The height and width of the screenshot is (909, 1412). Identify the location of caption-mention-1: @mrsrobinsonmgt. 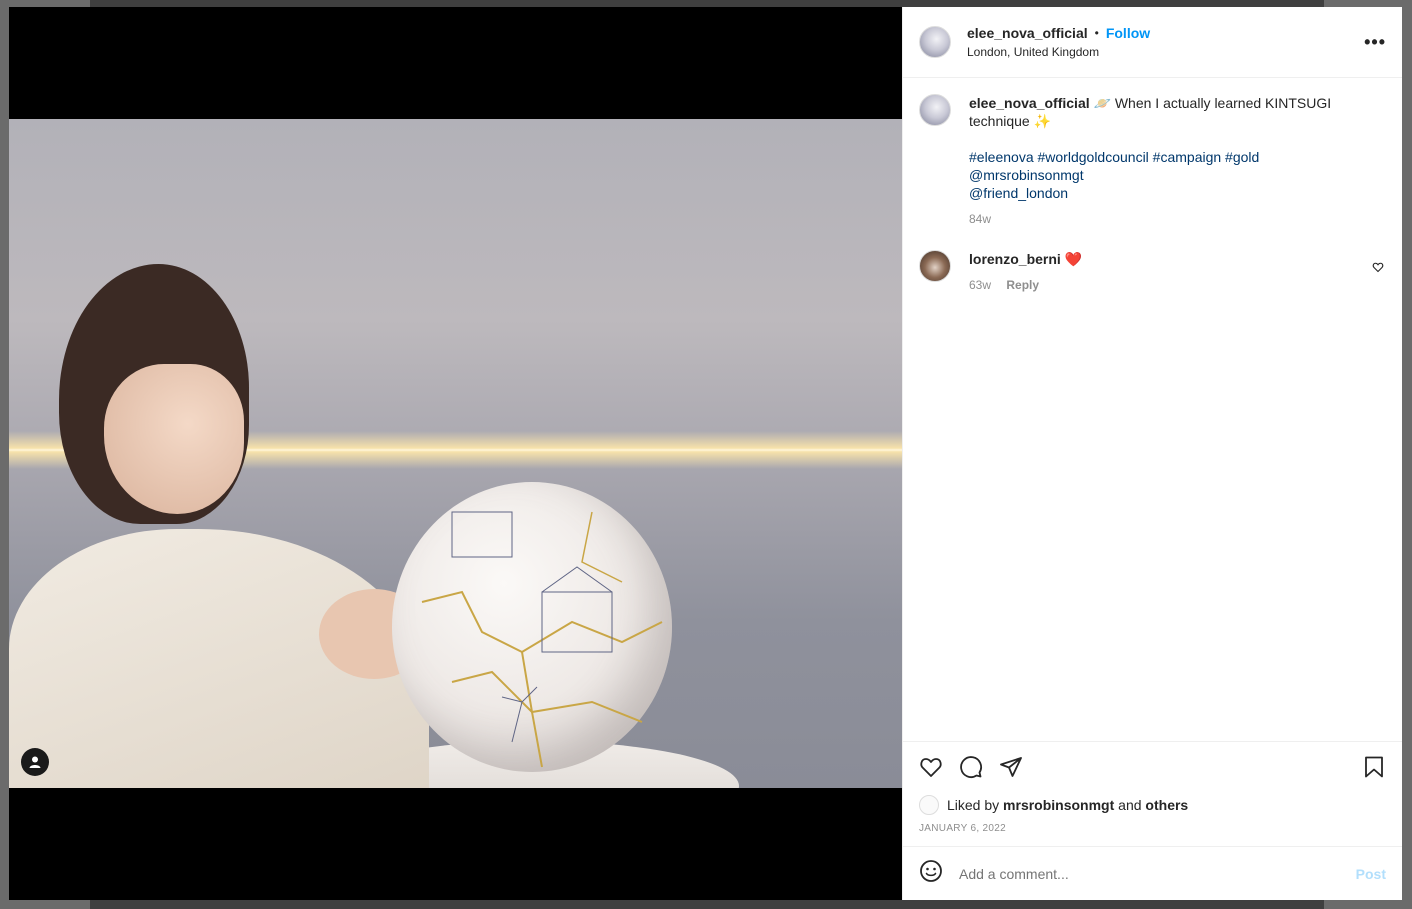
(1177, 175).